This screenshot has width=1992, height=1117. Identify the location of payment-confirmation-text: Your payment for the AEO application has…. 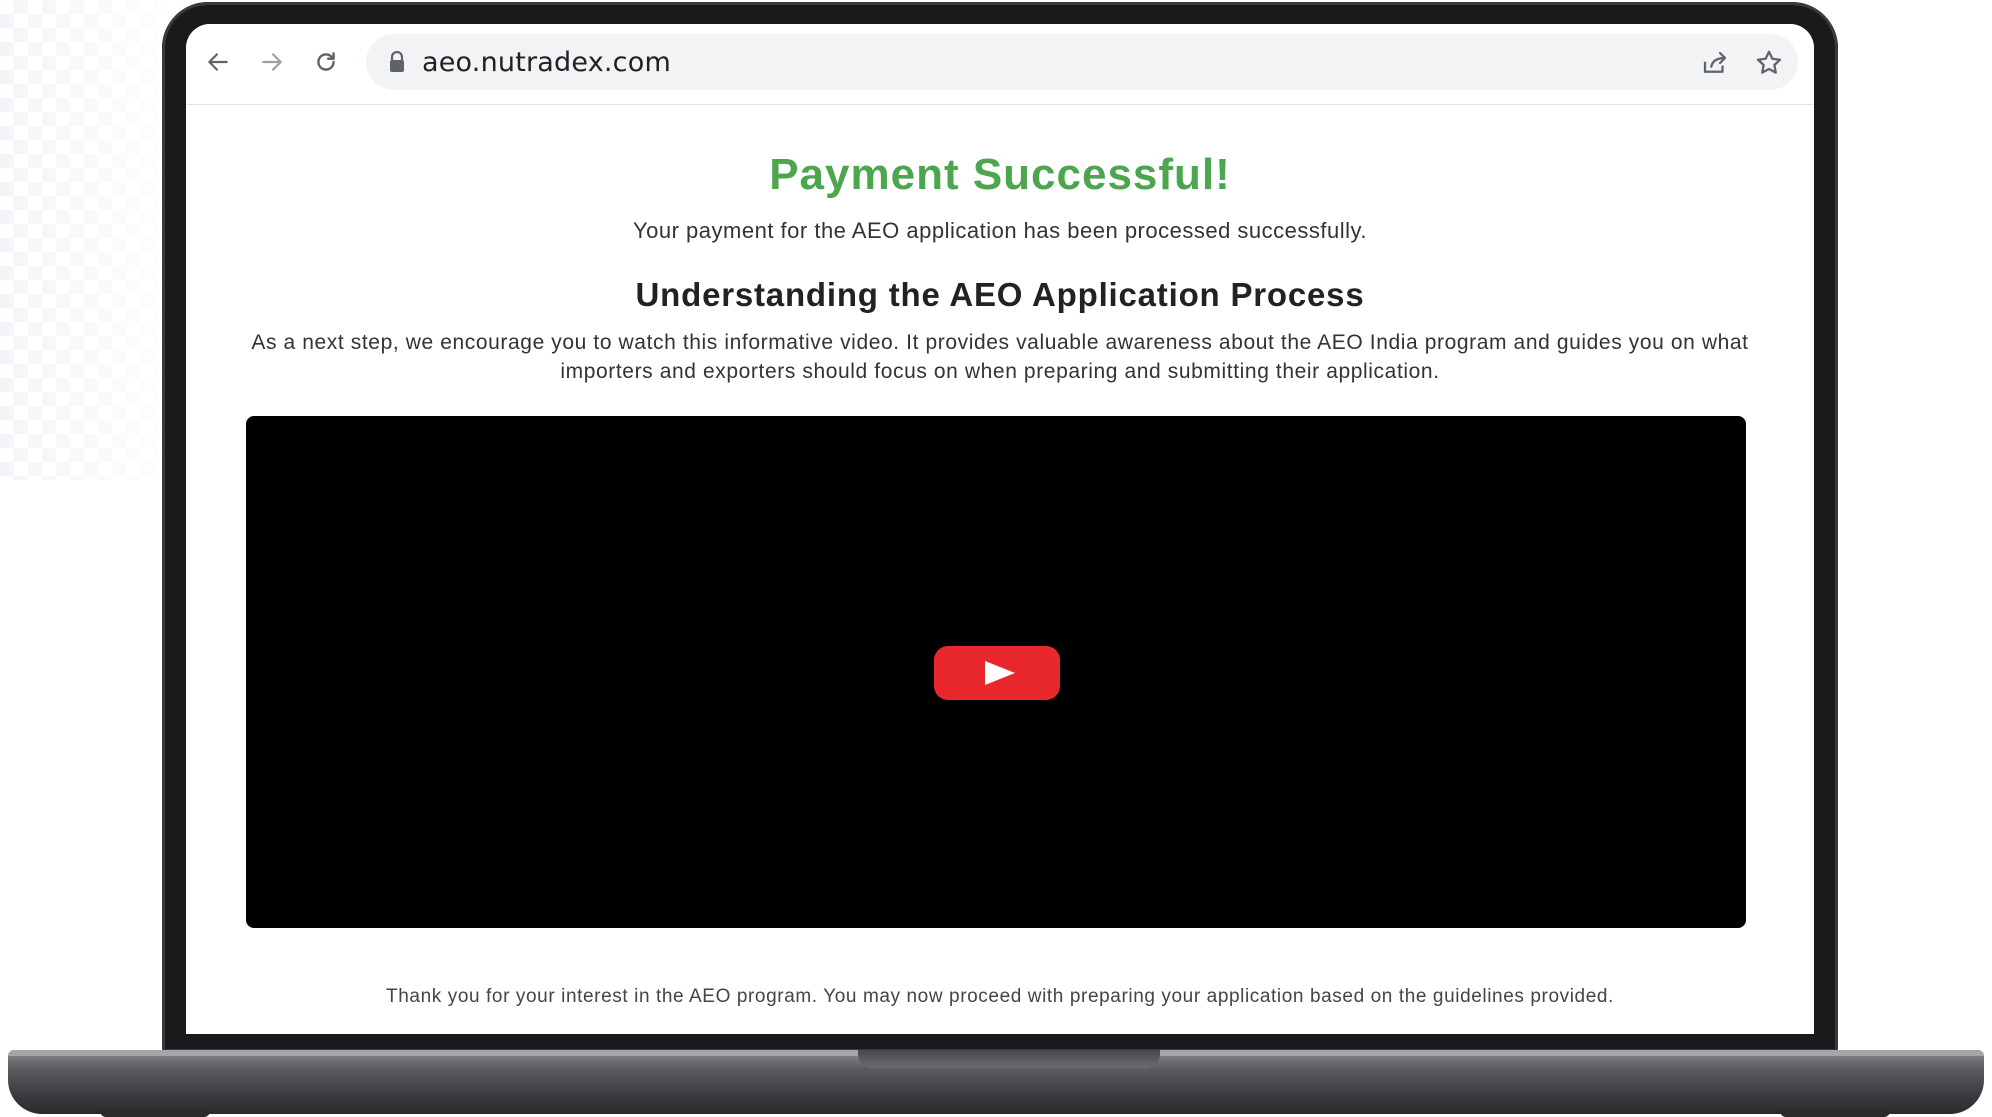
(1000, 230).